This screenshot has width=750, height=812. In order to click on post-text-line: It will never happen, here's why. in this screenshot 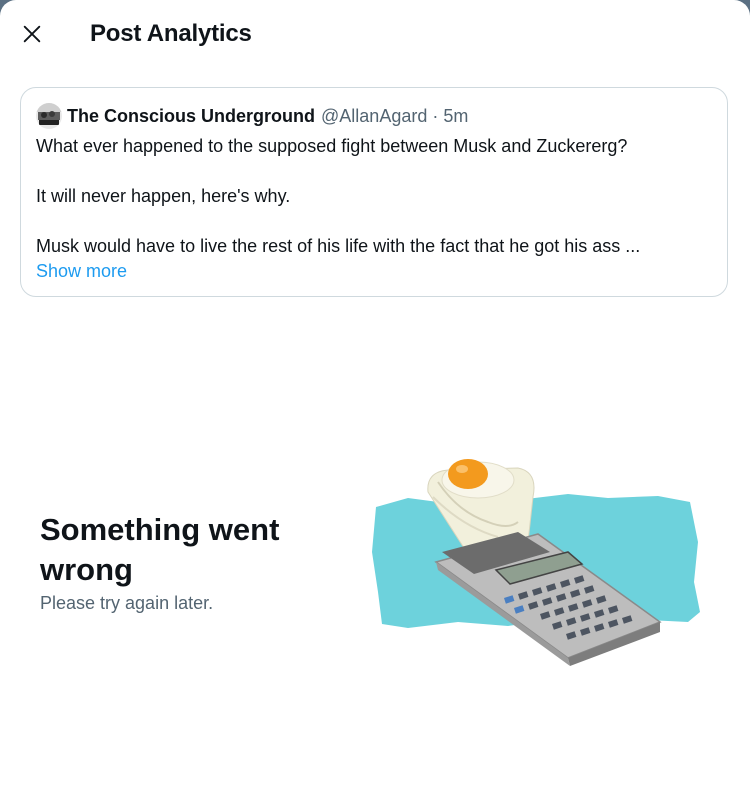, I will do `click(163, 196)`.